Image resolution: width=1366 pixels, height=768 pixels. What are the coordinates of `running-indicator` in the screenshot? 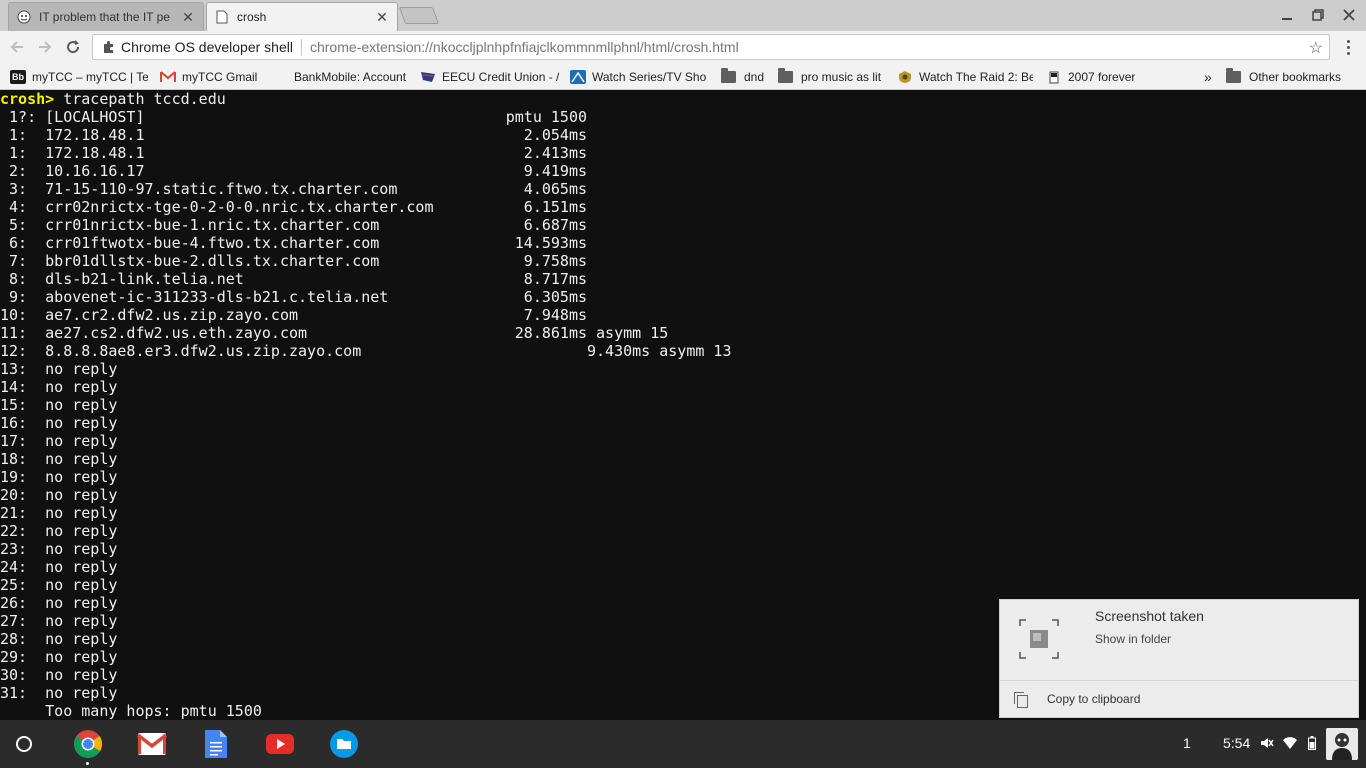 It's located at (87, 763).